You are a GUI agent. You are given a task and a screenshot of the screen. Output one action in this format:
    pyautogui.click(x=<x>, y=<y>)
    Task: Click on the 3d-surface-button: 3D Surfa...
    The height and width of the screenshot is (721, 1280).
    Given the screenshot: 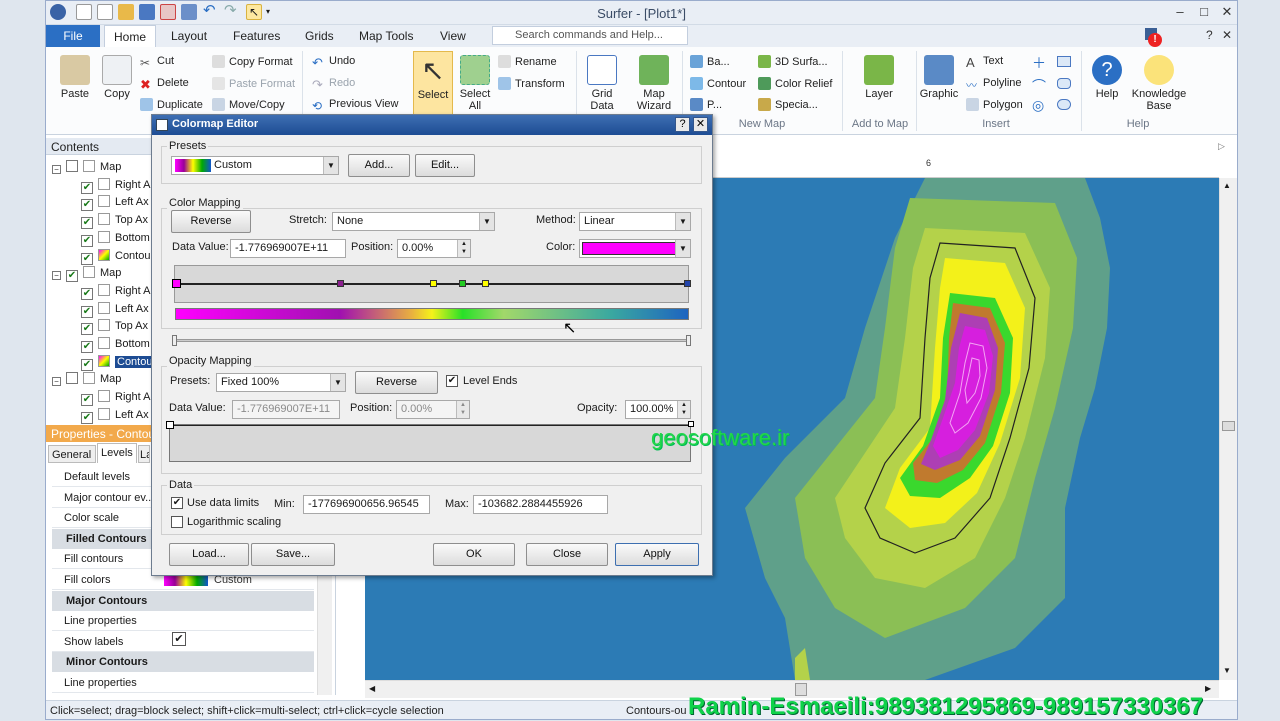 What is the action you would take?
    pyautogui.click(x=793, y=61)
    